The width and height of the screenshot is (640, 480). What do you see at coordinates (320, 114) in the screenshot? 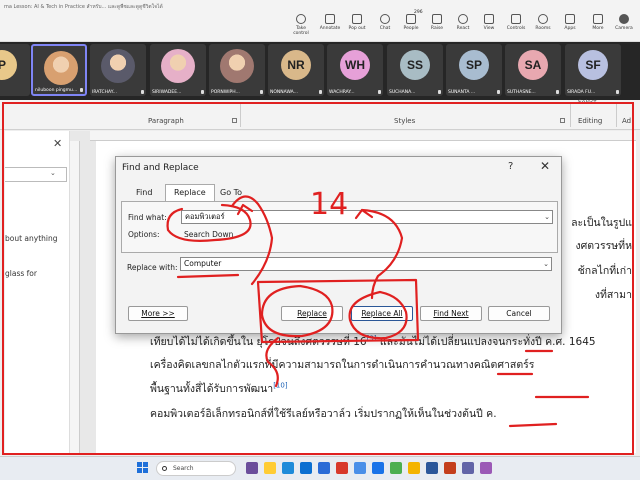
I see `ribbon: Paragraph Styles Select Editing Ad` at bounding box center [320, 114].